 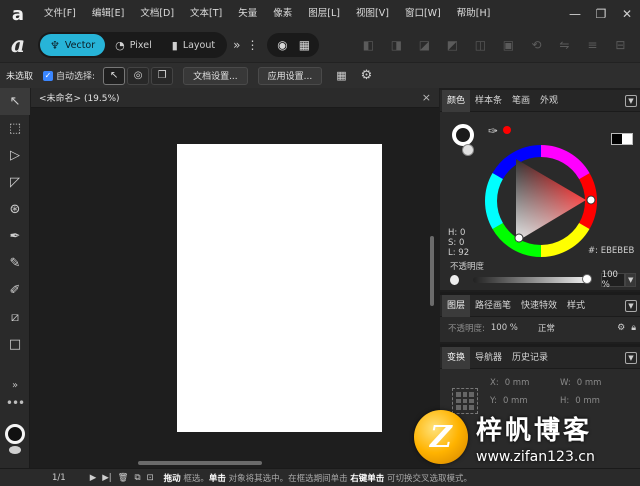 What do you see at coordinates (106, 478) in the screenshot?
I see `last-page-icon: ▶|` at bounding box center [106, 478].